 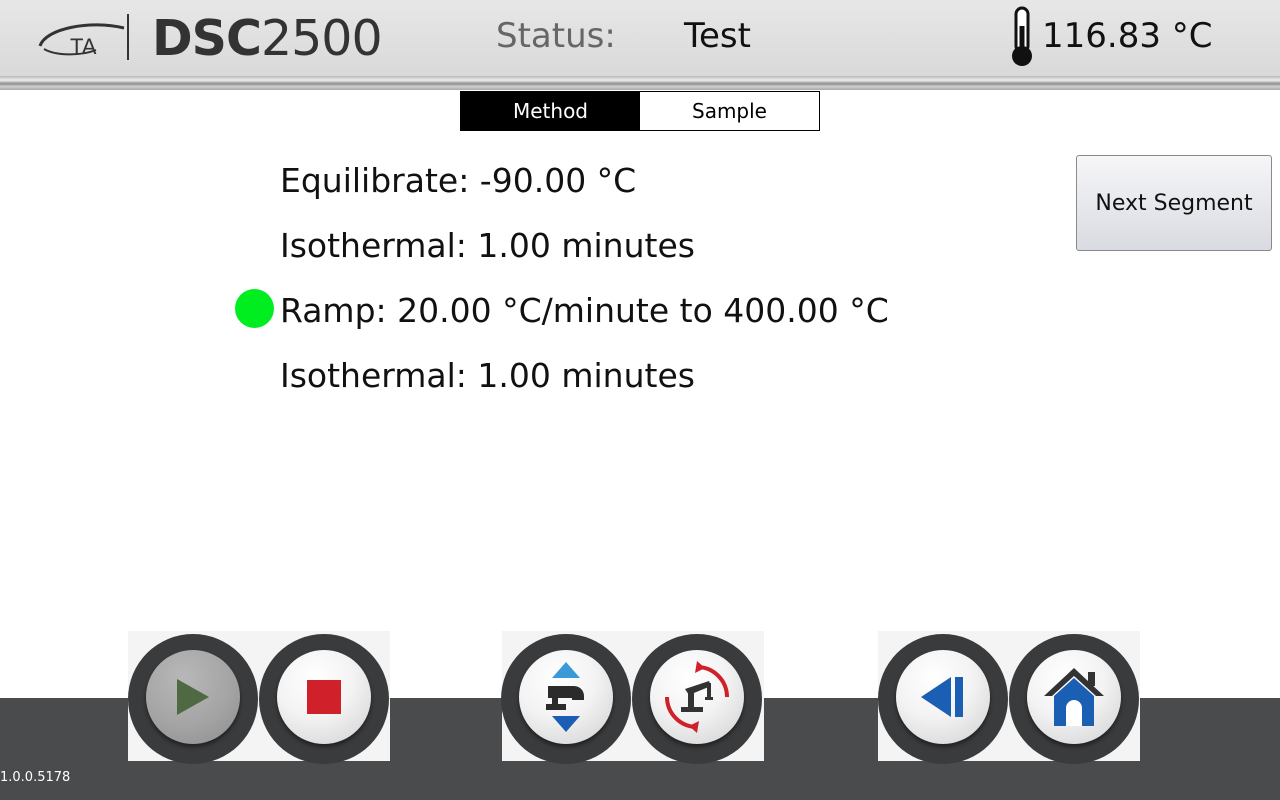 I want to click on start-run-button, so click(x=193, y=697).